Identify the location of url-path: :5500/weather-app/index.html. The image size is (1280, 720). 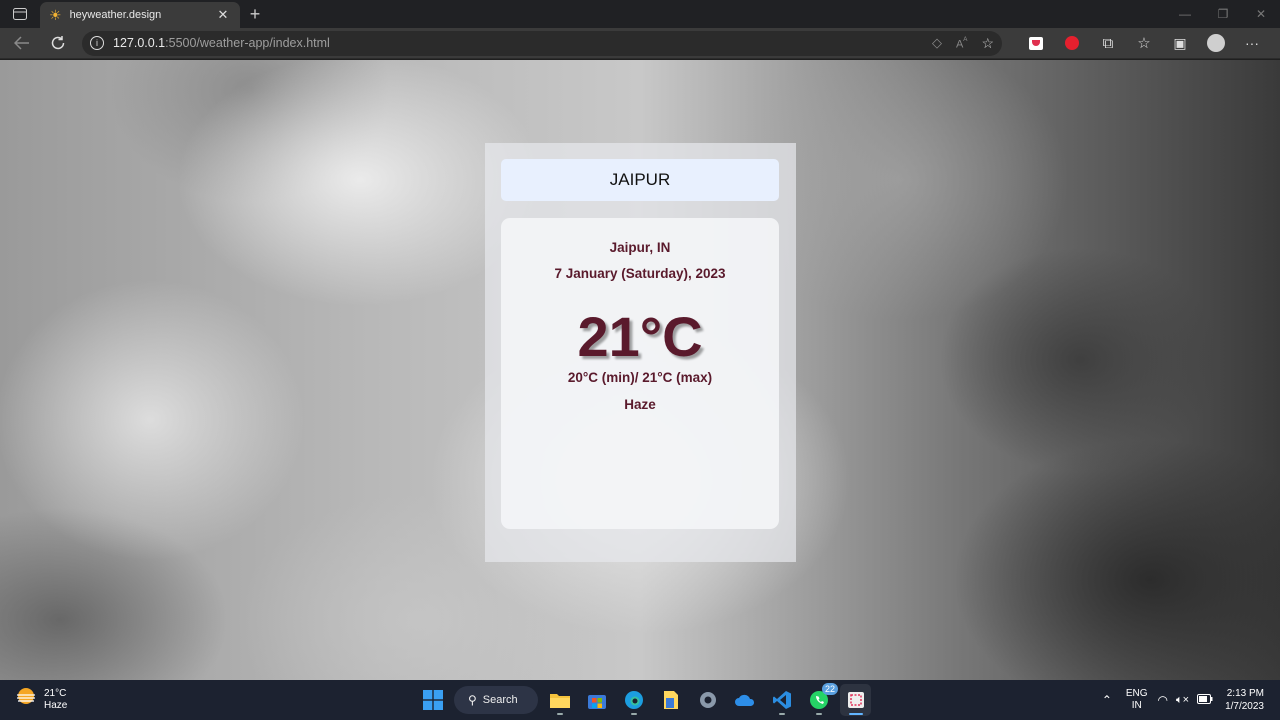
(247, 43).